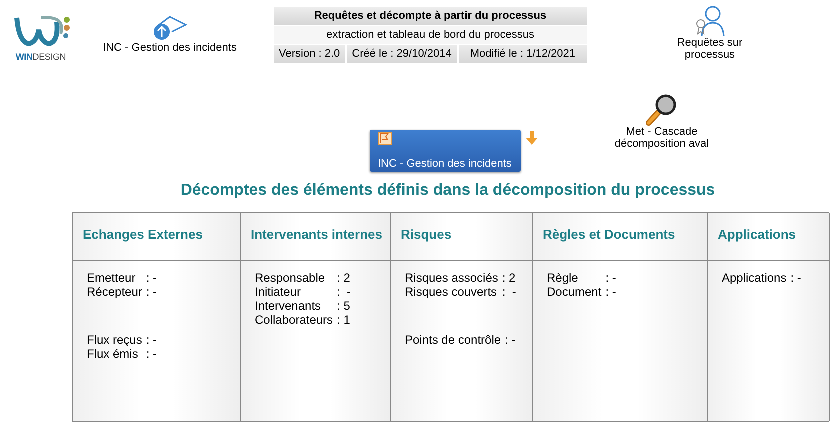 This screenshot has height=423, width=830. What do you see at coordinates (453, 340) in the screenshot?
I see `count-label: Points de contrôle` at bounding box center [453, 340].